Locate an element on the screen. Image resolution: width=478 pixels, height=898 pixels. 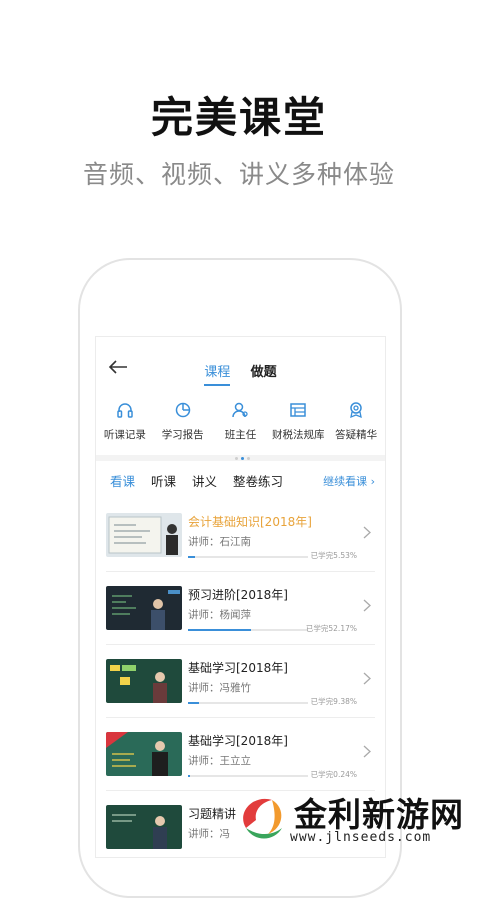
tab-exercises: 做题 is located at coordinates (264, 372).